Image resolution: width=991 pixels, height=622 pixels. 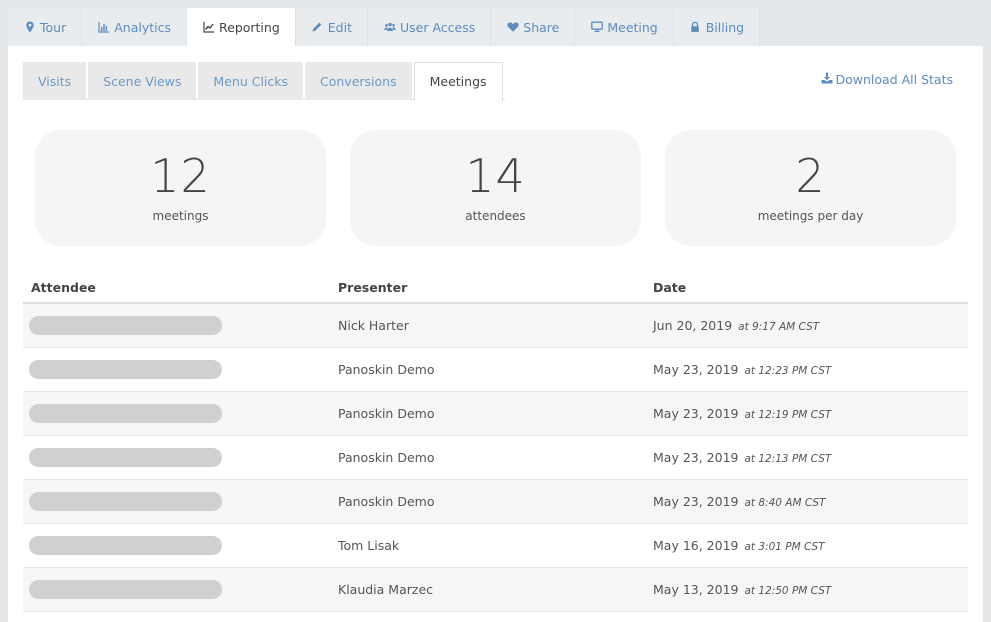 What do you see at coordinates (788, 459) in the screenshot?
I see `time-text: at 12:13 PM CST` at bounding box center [788, 459].